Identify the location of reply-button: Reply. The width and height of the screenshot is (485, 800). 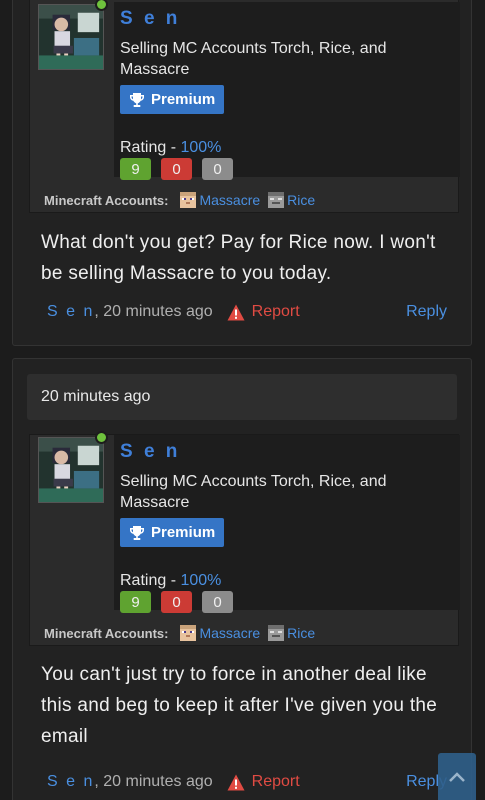
(426, 312).